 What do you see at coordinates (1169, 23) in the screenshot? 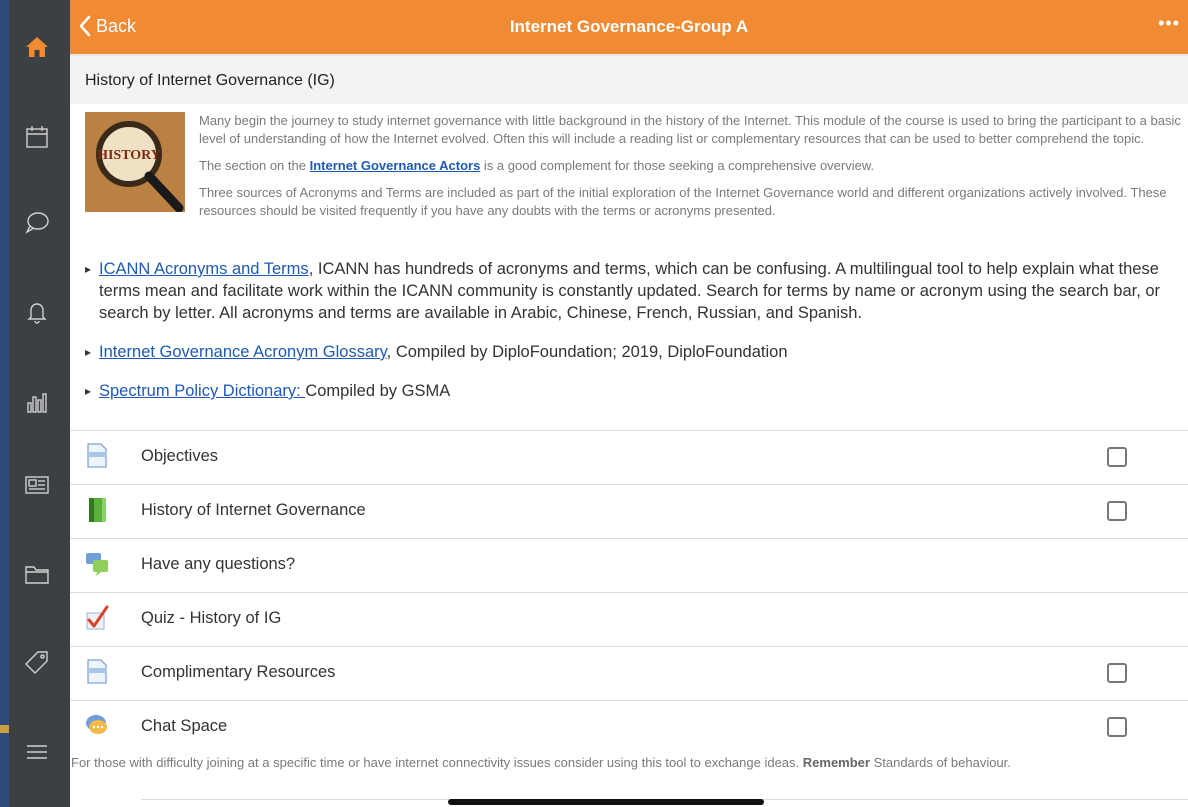
I see `more-options-button: •••` at bounding box center [1169, 23].